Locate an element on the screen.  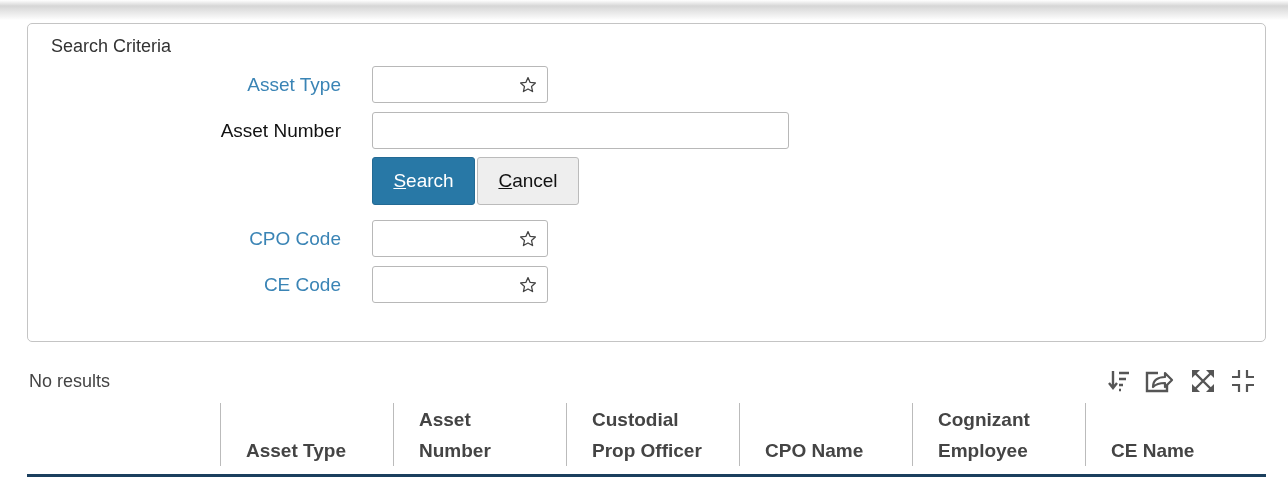
field-label: CPO Code is located at coordinates (295, 238).